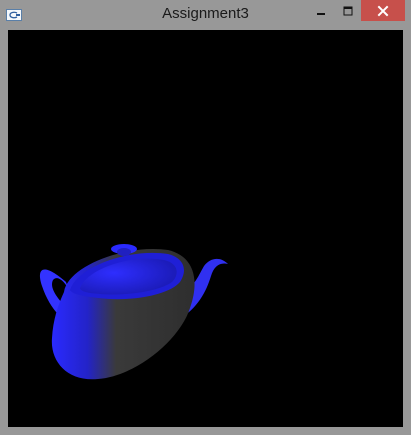 The width and height of the screenshot is (411, 435). I want to click on teapot-render, so click(133, 312).